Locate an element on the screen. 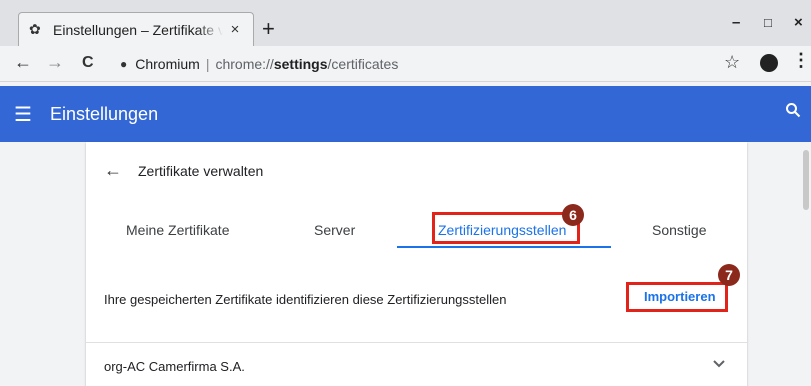  new-tab-button: + is located at coordinates (268, 29).